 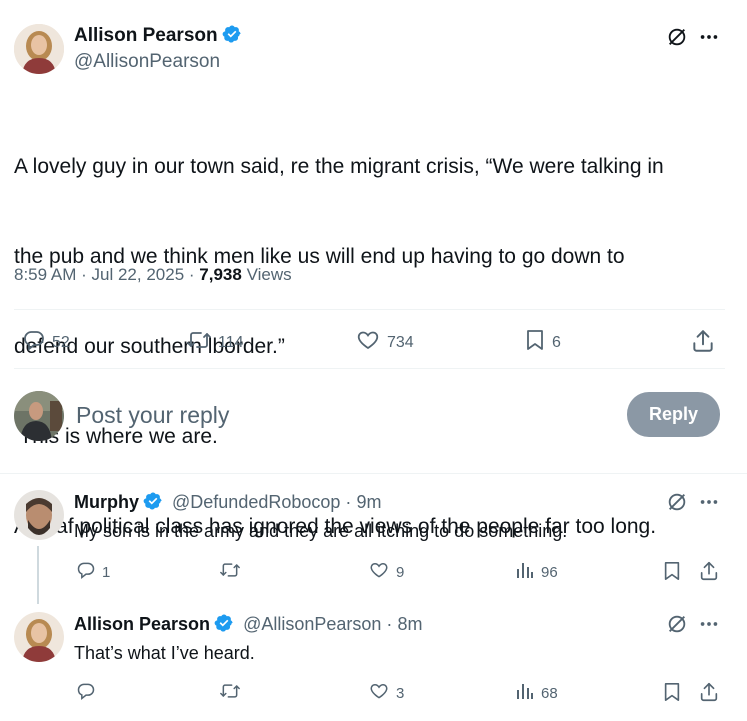 I want to click on author-handle: @AllisonPearson, so click(x=158, y=62).